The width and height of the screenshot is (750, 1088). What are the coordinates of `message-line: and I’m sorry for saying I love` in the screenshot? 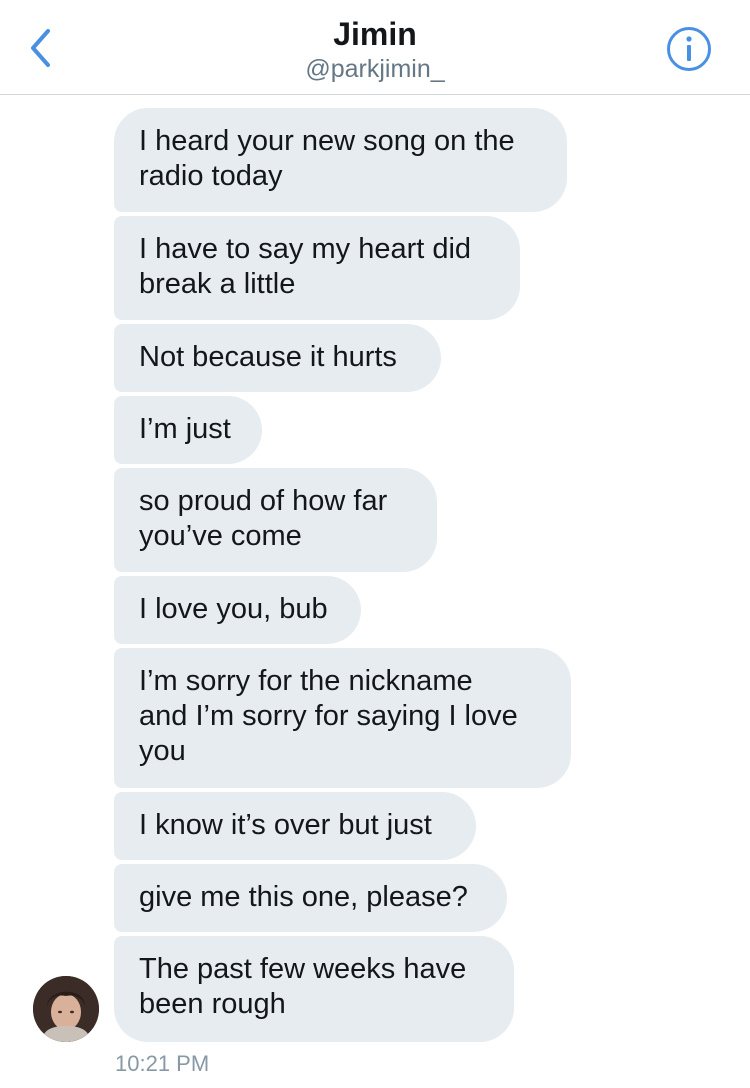 It's located at (328, 716).